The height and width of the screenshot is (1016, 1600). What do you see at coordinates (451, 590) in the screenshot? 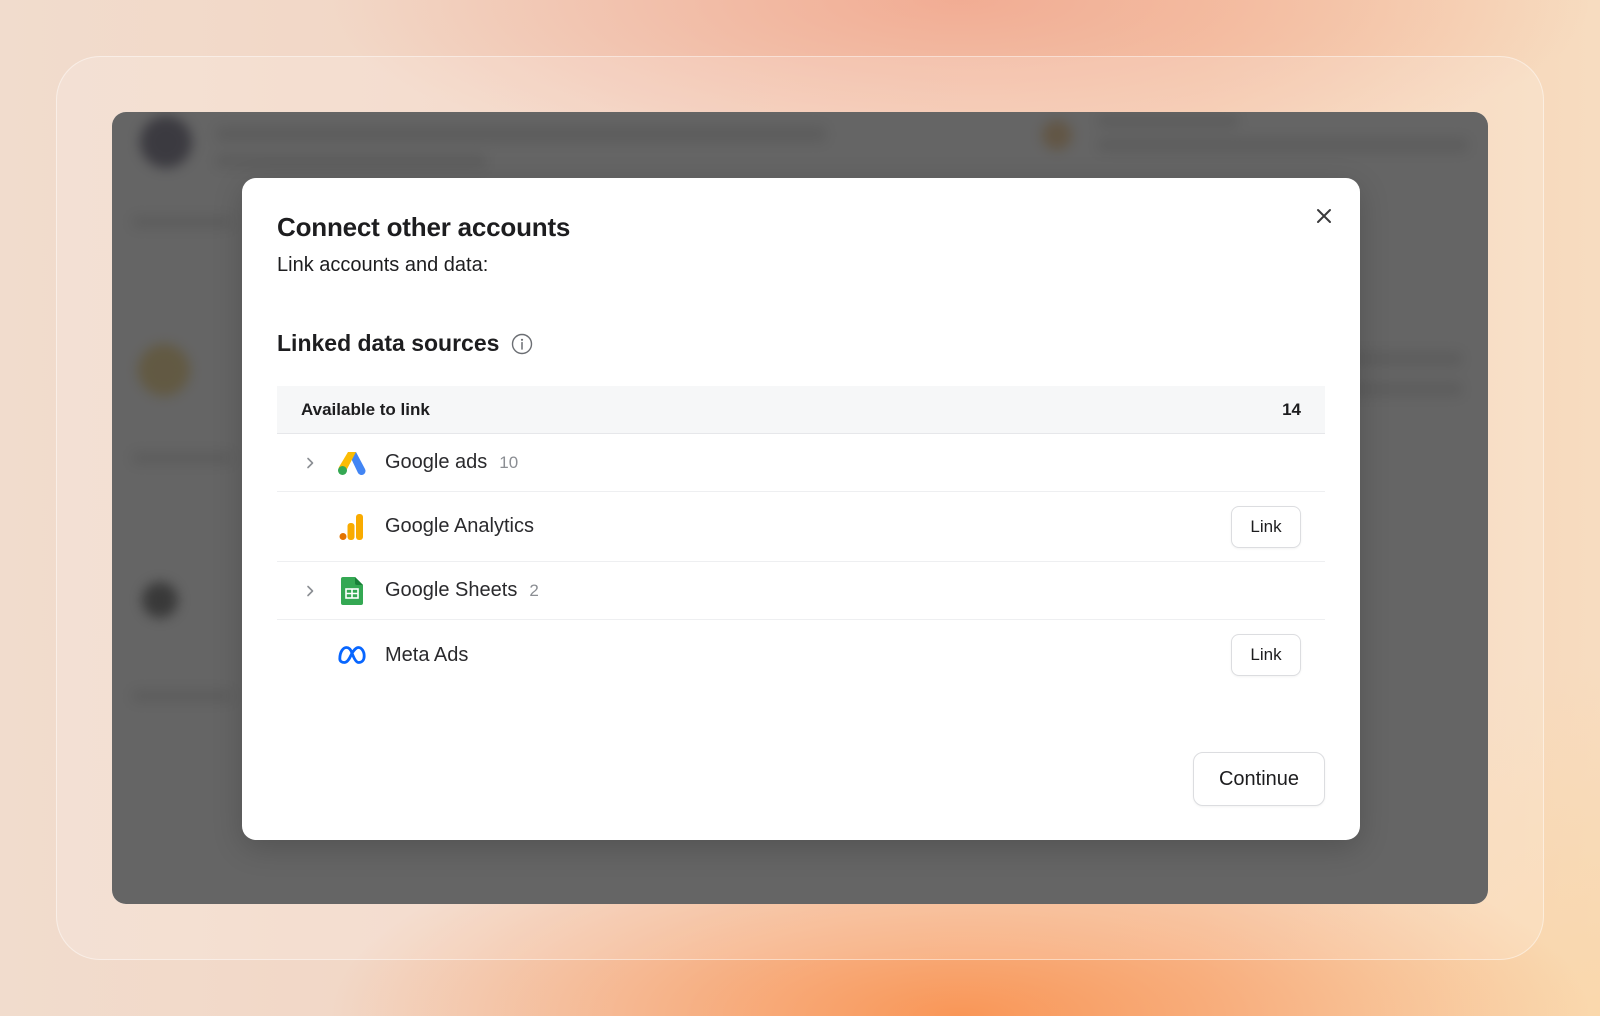
I see `source-label: Google Sheets` at bounding box center [451, 590].